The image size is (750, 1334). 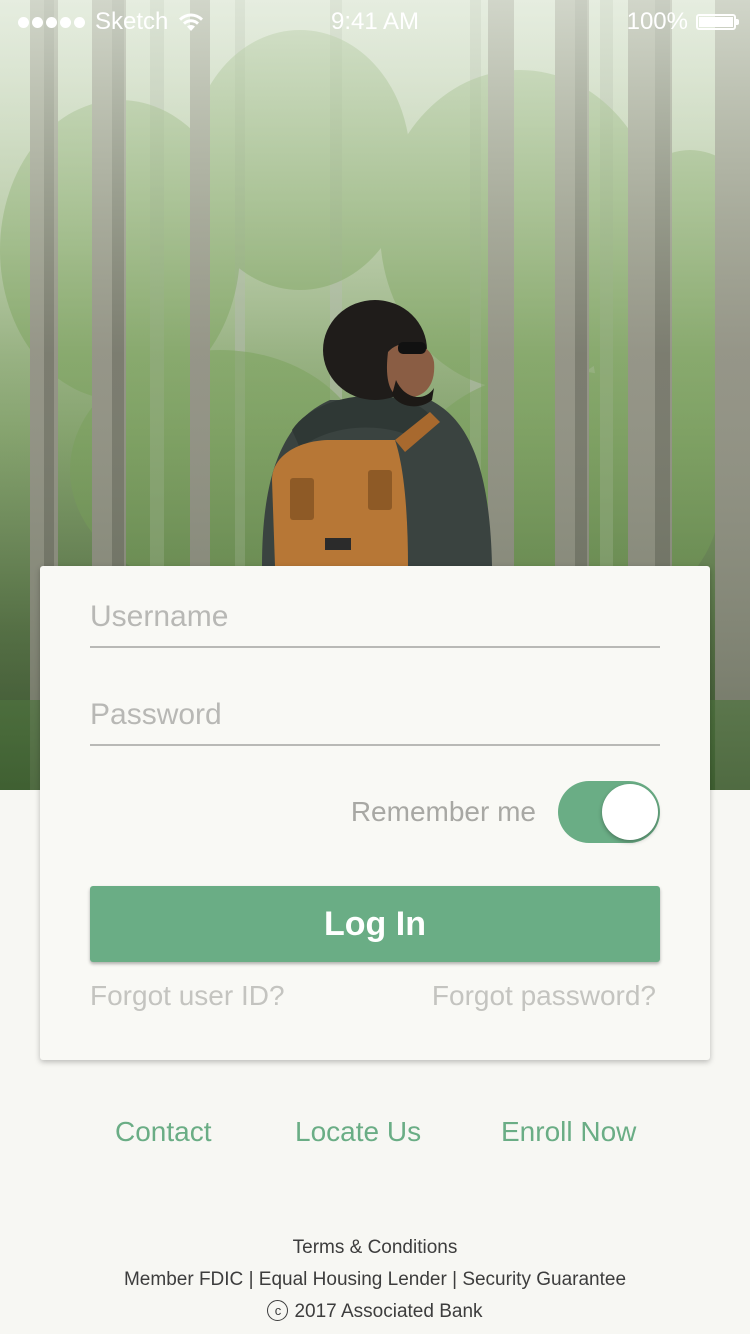 I want to click on copyright-text: 2017 Associated Bank, so click(x=388, y=1311).